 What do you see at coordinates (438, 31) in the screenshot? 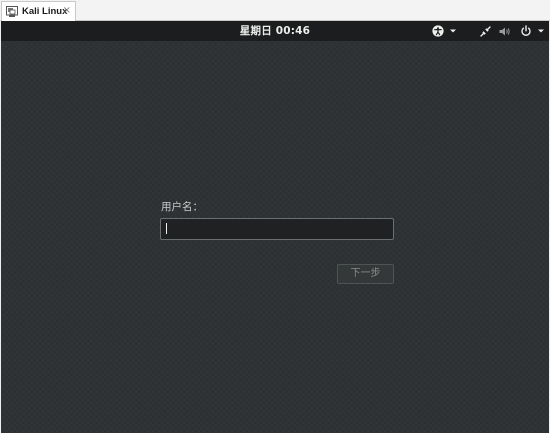
I see `accessibility-icon` at bounding box center [438, 31].